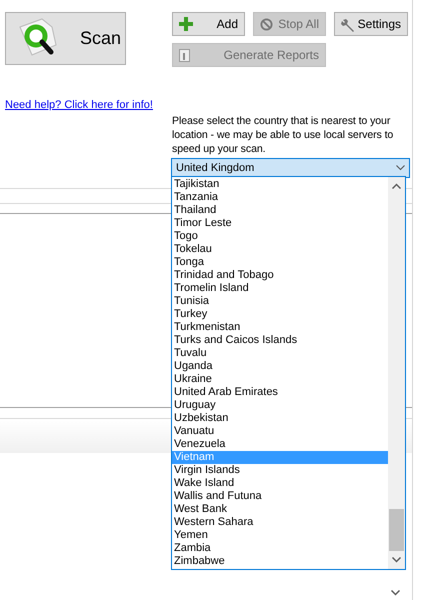 This screenshot has width=424, height=600. I want to click on prohibited-icon, so click(266, 24).